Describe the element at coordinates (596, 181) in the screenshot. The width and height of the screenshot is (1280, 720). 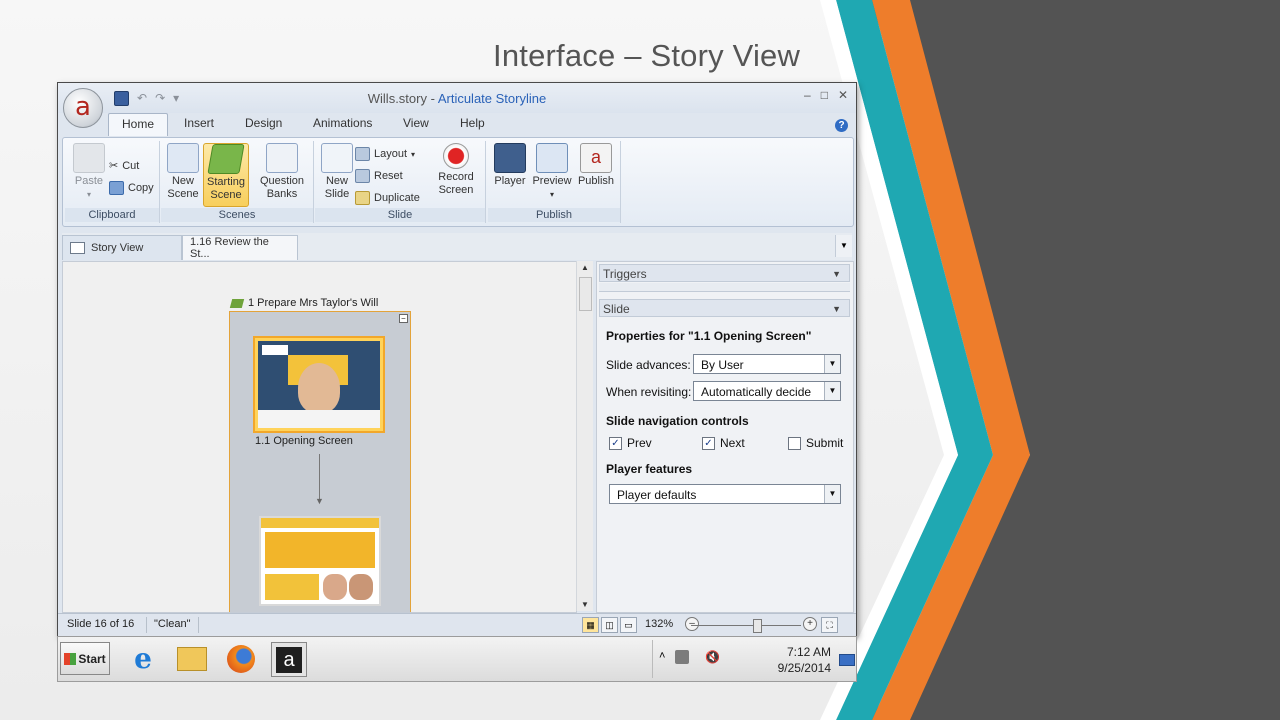
I see `publish-label: Publish` at that location.